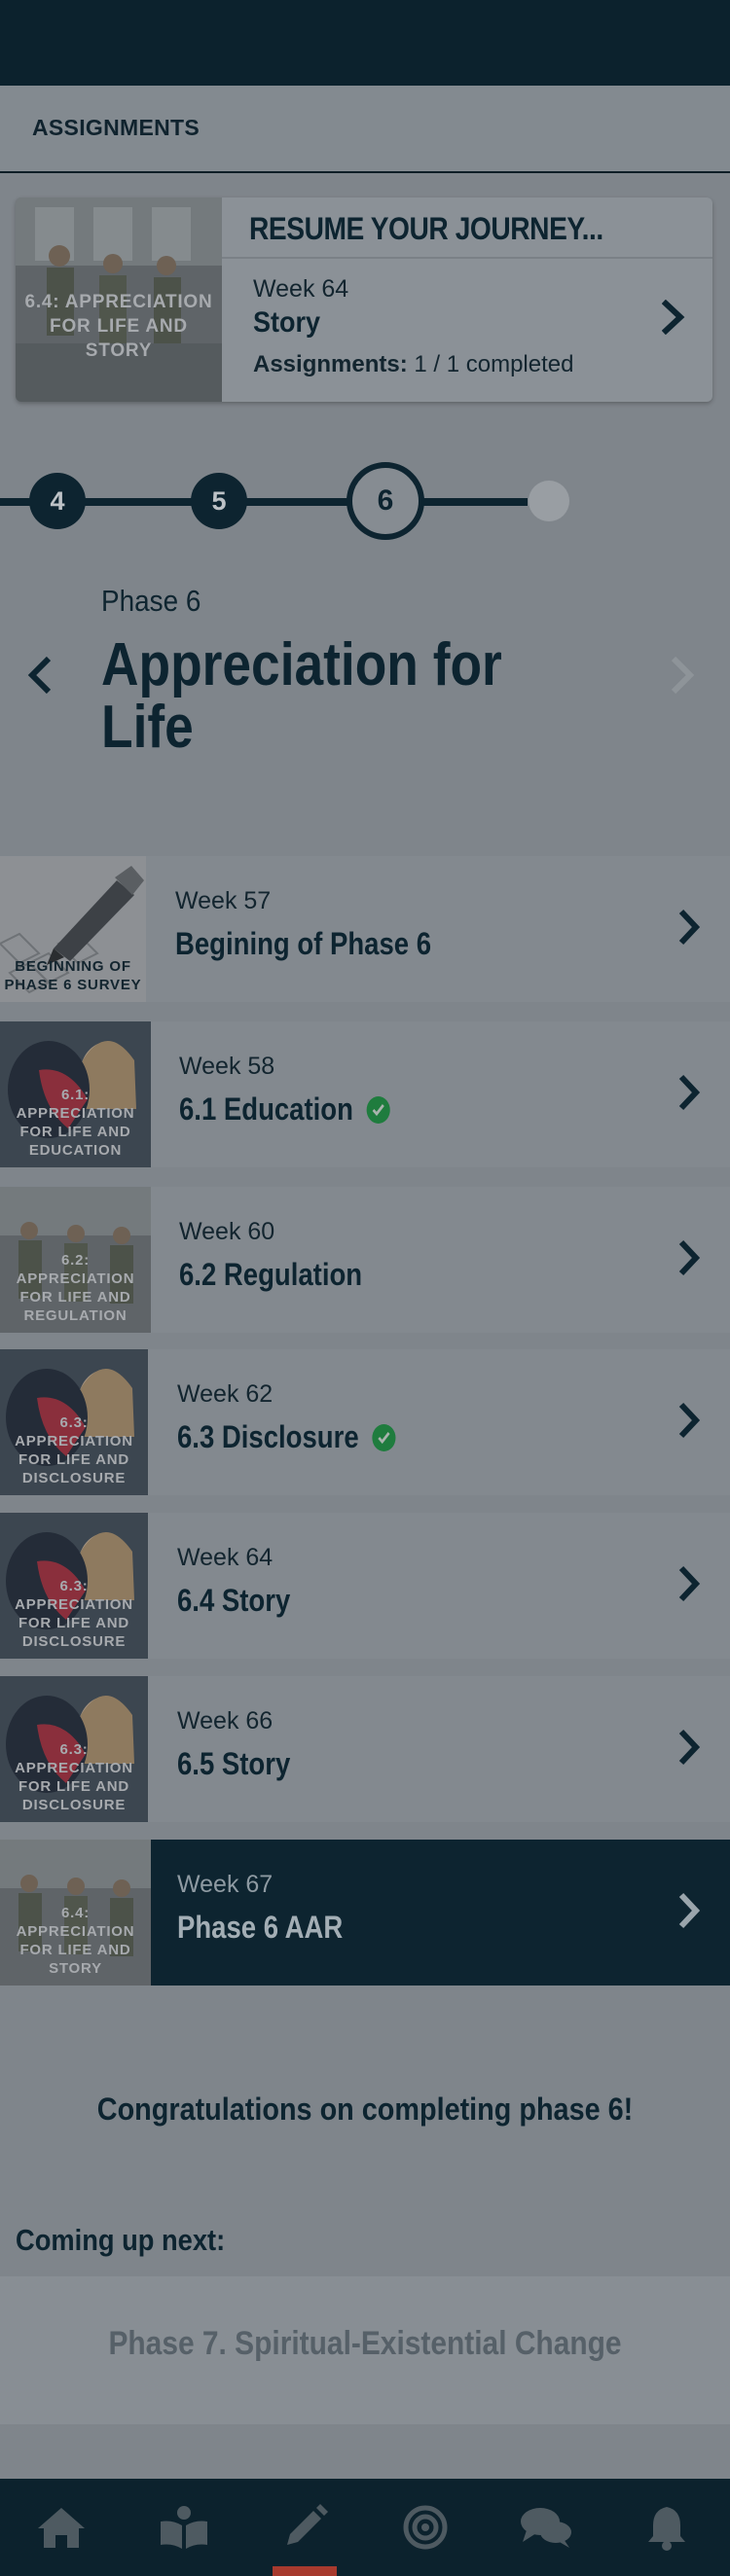 The image size is (730, 2576). I want to click on congrats-message: Congratulations on completing phase 6!, so click(365, 2109).